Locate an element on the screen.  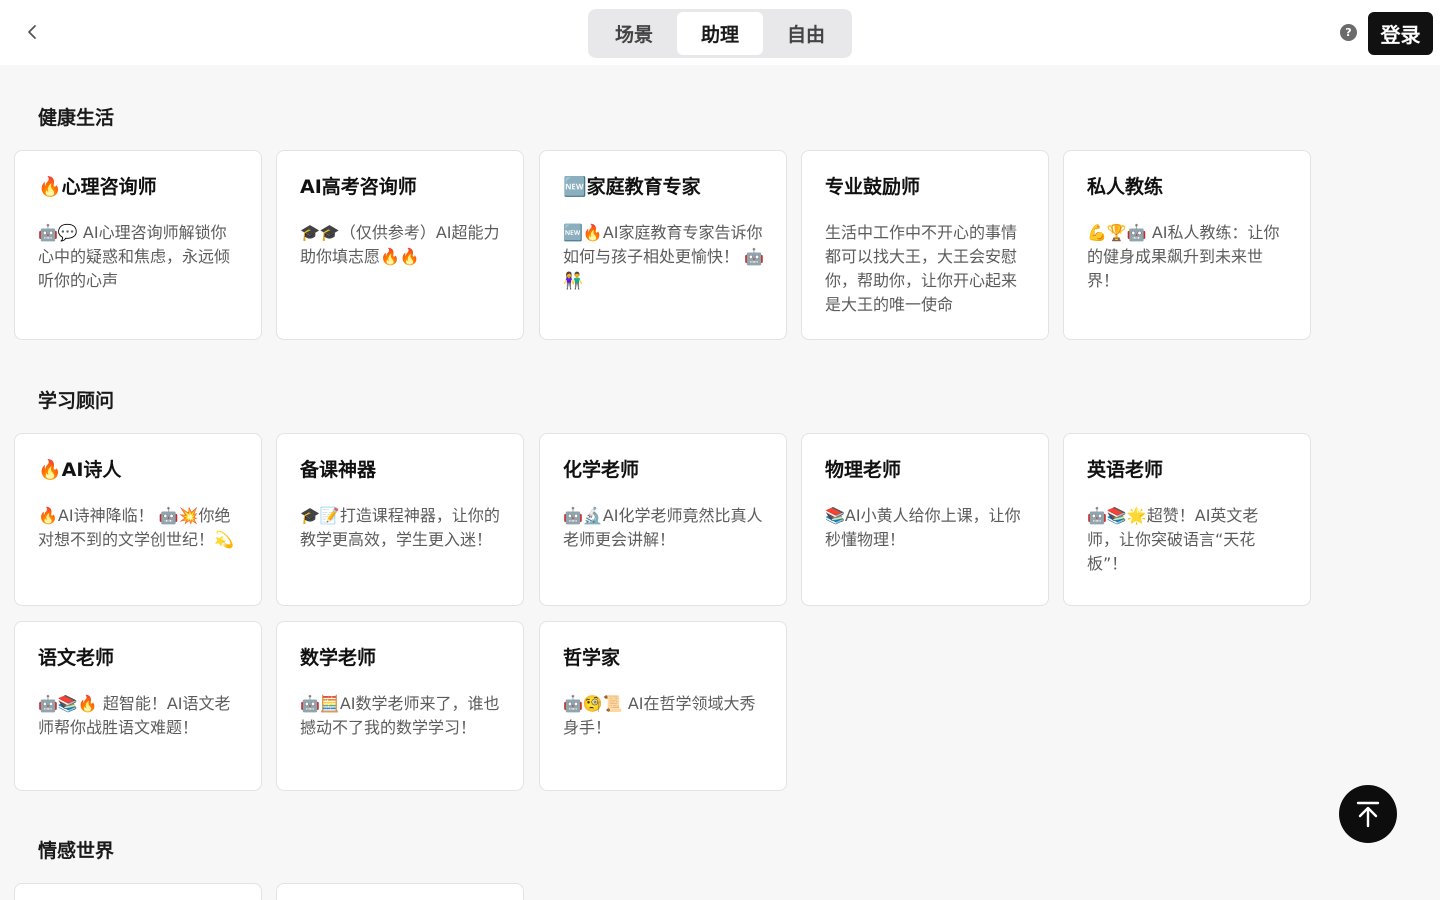
card-description: 🤖🧮AI数学老师来了，谁也撼动不了我的数学学习！ is located at coordinates (400, 715).